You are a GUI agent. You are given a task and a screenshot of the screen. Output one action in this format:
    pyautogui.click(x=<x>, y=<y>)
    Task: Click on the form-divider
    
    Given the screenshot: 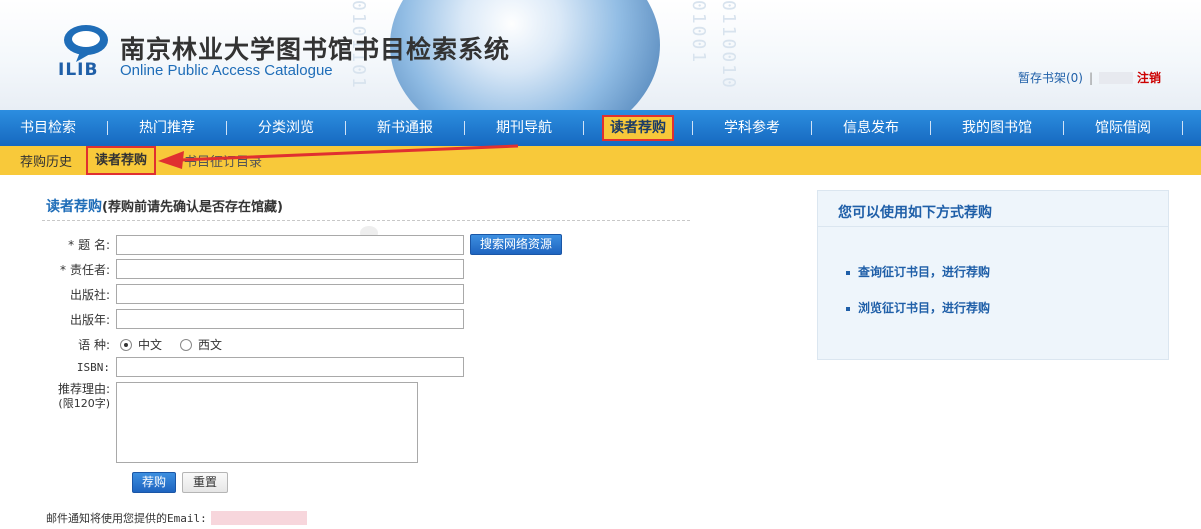 What is the action you would take?
    pyautogui.click(x=366, y=220)
    